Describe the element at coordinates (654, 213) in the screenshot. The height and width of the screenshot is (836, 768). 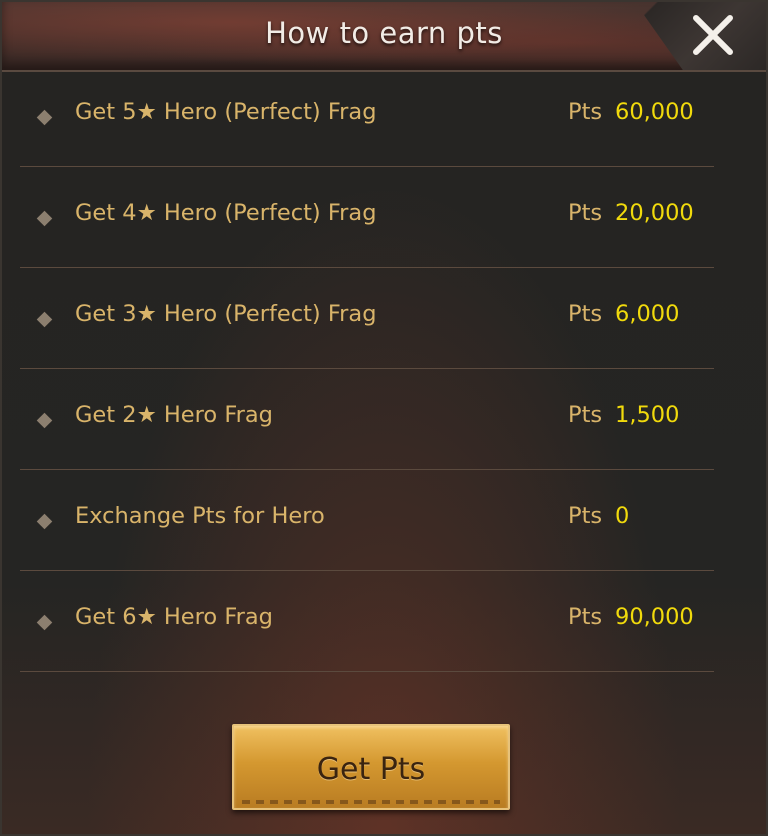
I see `pts-value: 20,000` at that location.